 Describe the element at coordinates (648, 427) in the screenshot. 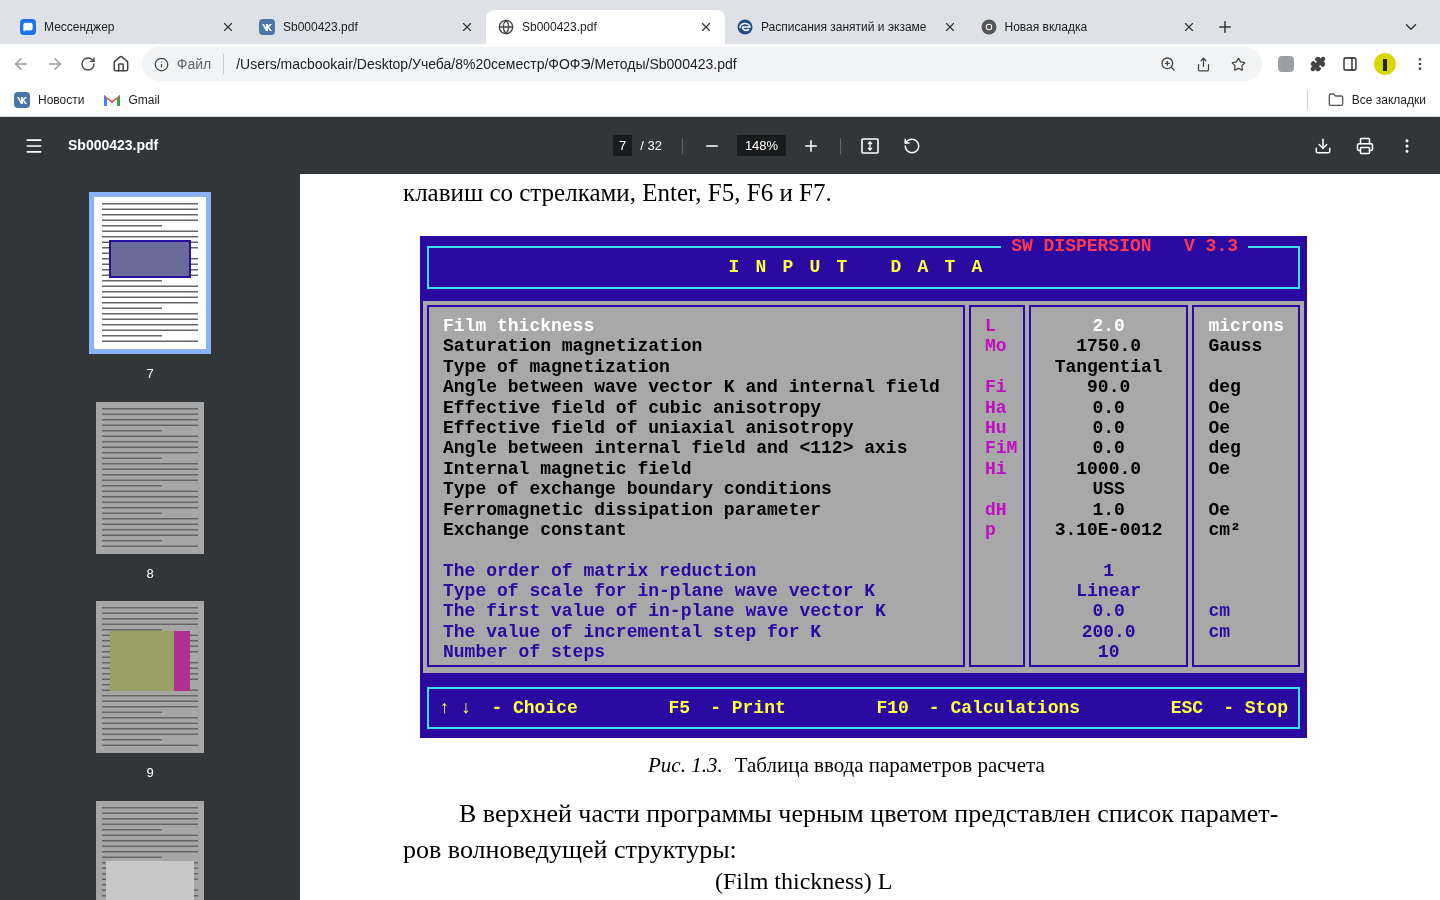

I see `parameter-label: Effective field of uniaxial anisotropy` at that location.